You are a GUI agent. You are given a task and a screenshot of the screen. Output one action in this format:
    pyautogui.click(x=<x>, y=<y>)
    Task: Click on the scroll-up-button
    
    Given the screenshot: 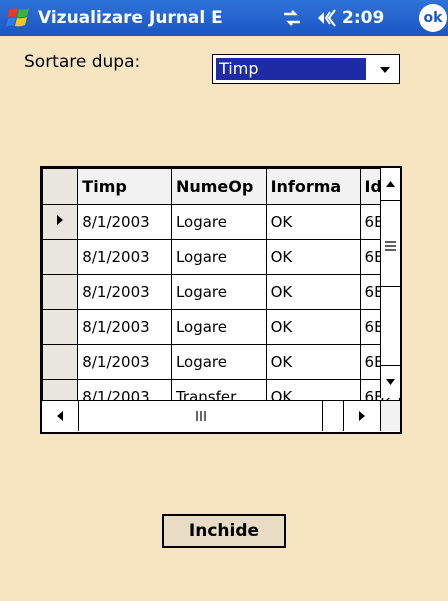 What is the action you would take?
    pyautogui.click(x=390, y=184)
    